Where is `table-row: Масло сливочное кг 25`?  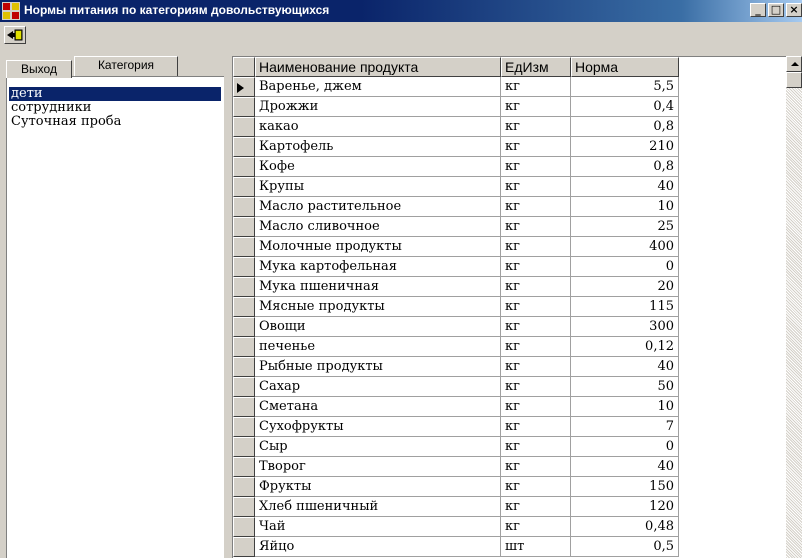 table-row: Масло сливочное кг 25 is located at coordinates (456, 227).